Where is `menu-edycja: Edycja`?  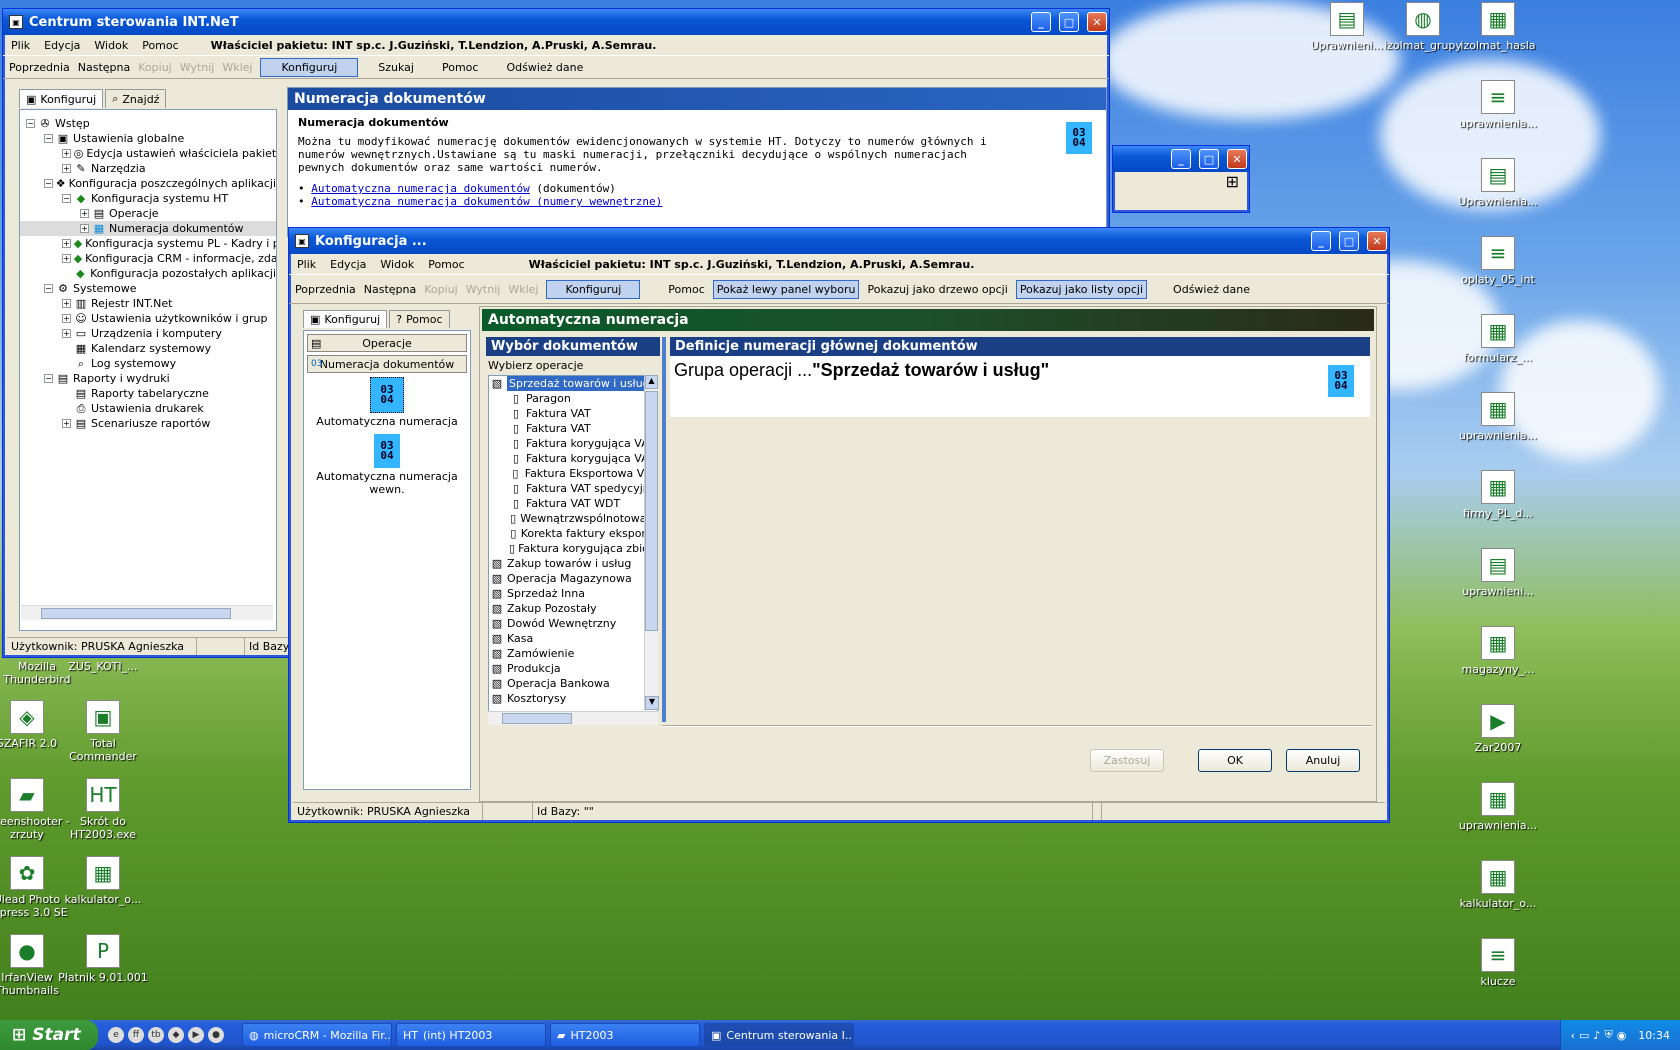
menu-edycja: Edycja is located at coordinates (62, 45).